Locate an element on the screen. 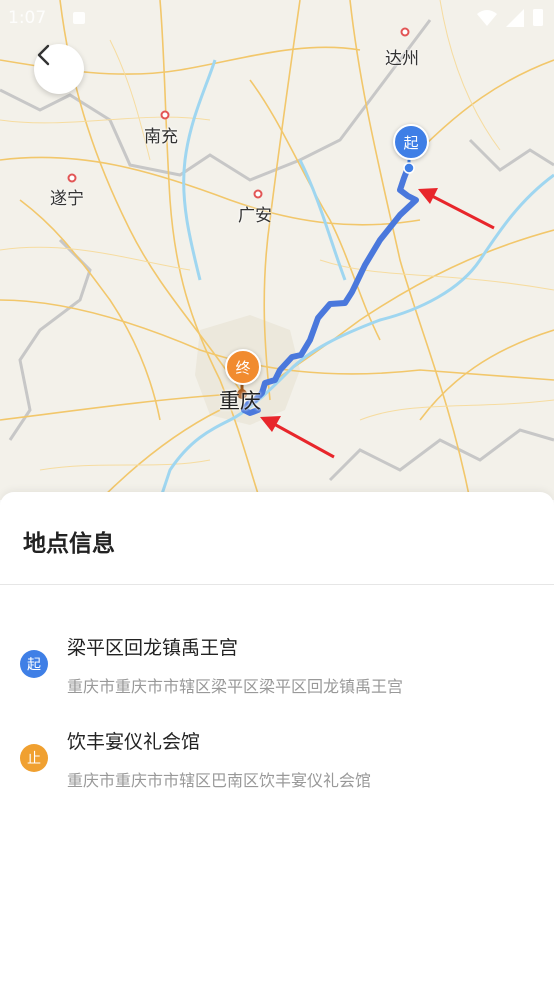 This screenshot has width=554, height=984. location-item-start: 起 梁平区回龙镇禹王宫 重庆市重庆市市辖区梁平区梁平区回龙镇禹王宫 is located at coordinates (277, 668).